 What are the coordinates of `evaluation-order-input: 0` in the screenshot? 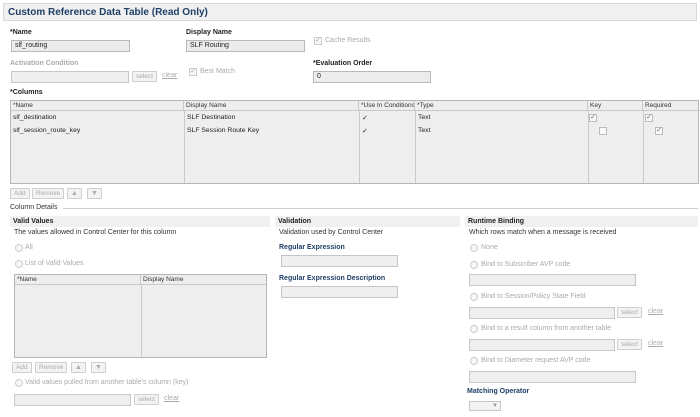 It's located at (372, 77).